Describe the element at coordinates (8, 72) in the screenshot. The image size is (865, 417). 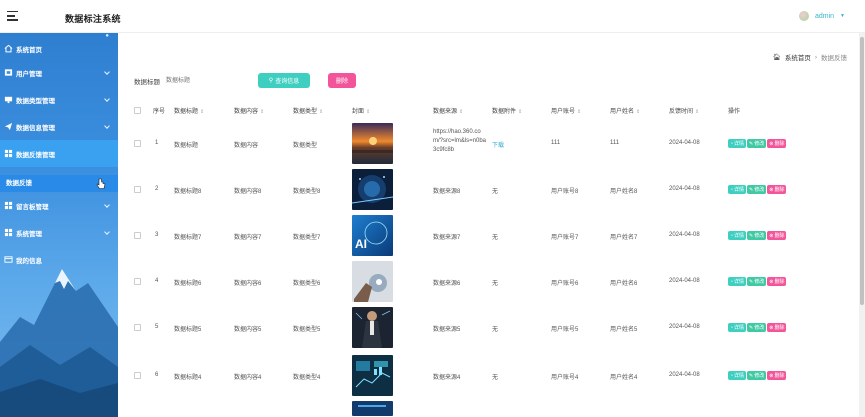
I see `user-icon` at that location.